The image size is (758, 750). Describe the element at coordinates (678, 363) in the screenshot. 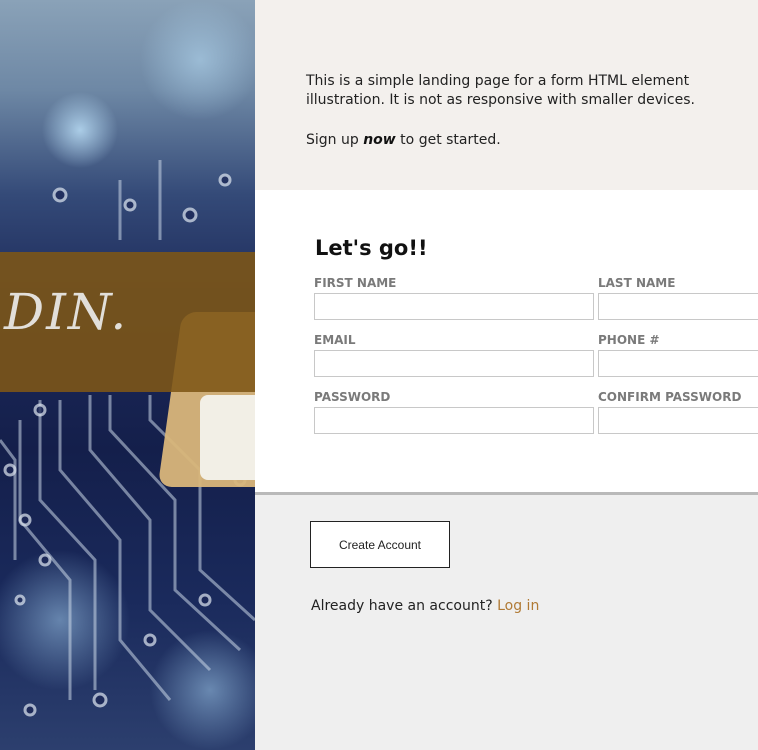

I see `phone-input` at that location.